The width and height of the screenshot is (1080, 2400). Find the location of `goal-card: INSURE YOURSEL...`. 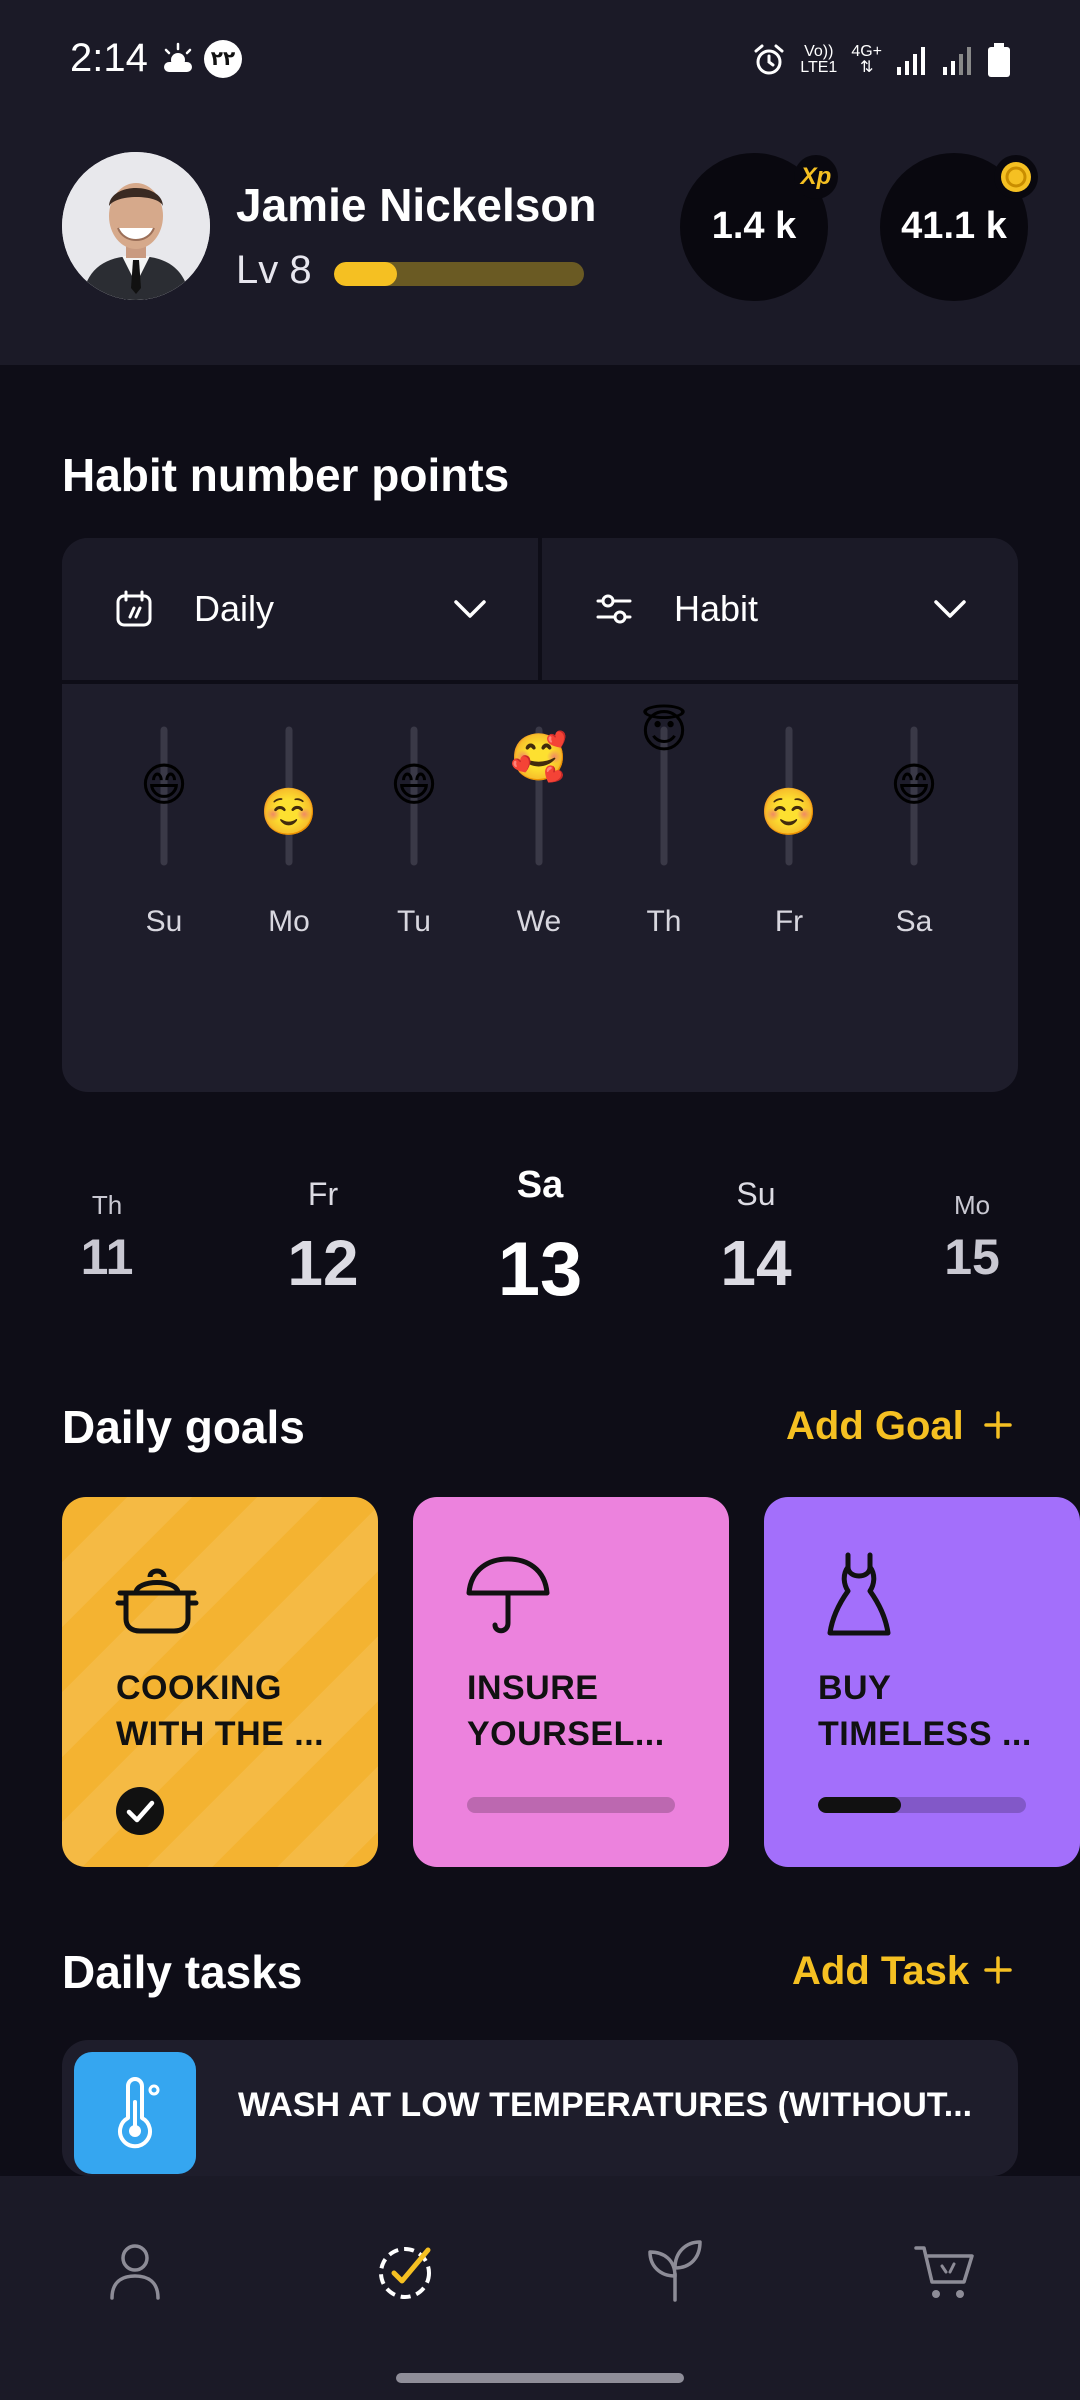

goal-card: INSURE YOURSEL... is located at coordinates (571, 1682).